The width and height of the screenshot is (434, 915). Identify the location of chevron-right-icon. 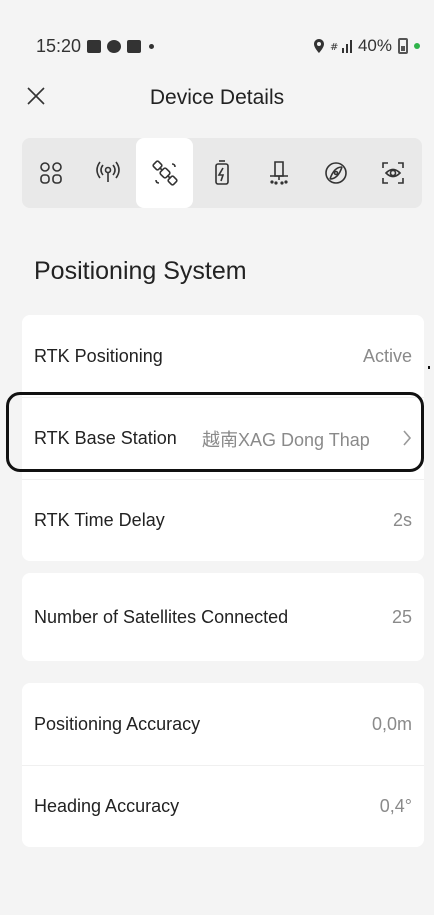
(407, 438).